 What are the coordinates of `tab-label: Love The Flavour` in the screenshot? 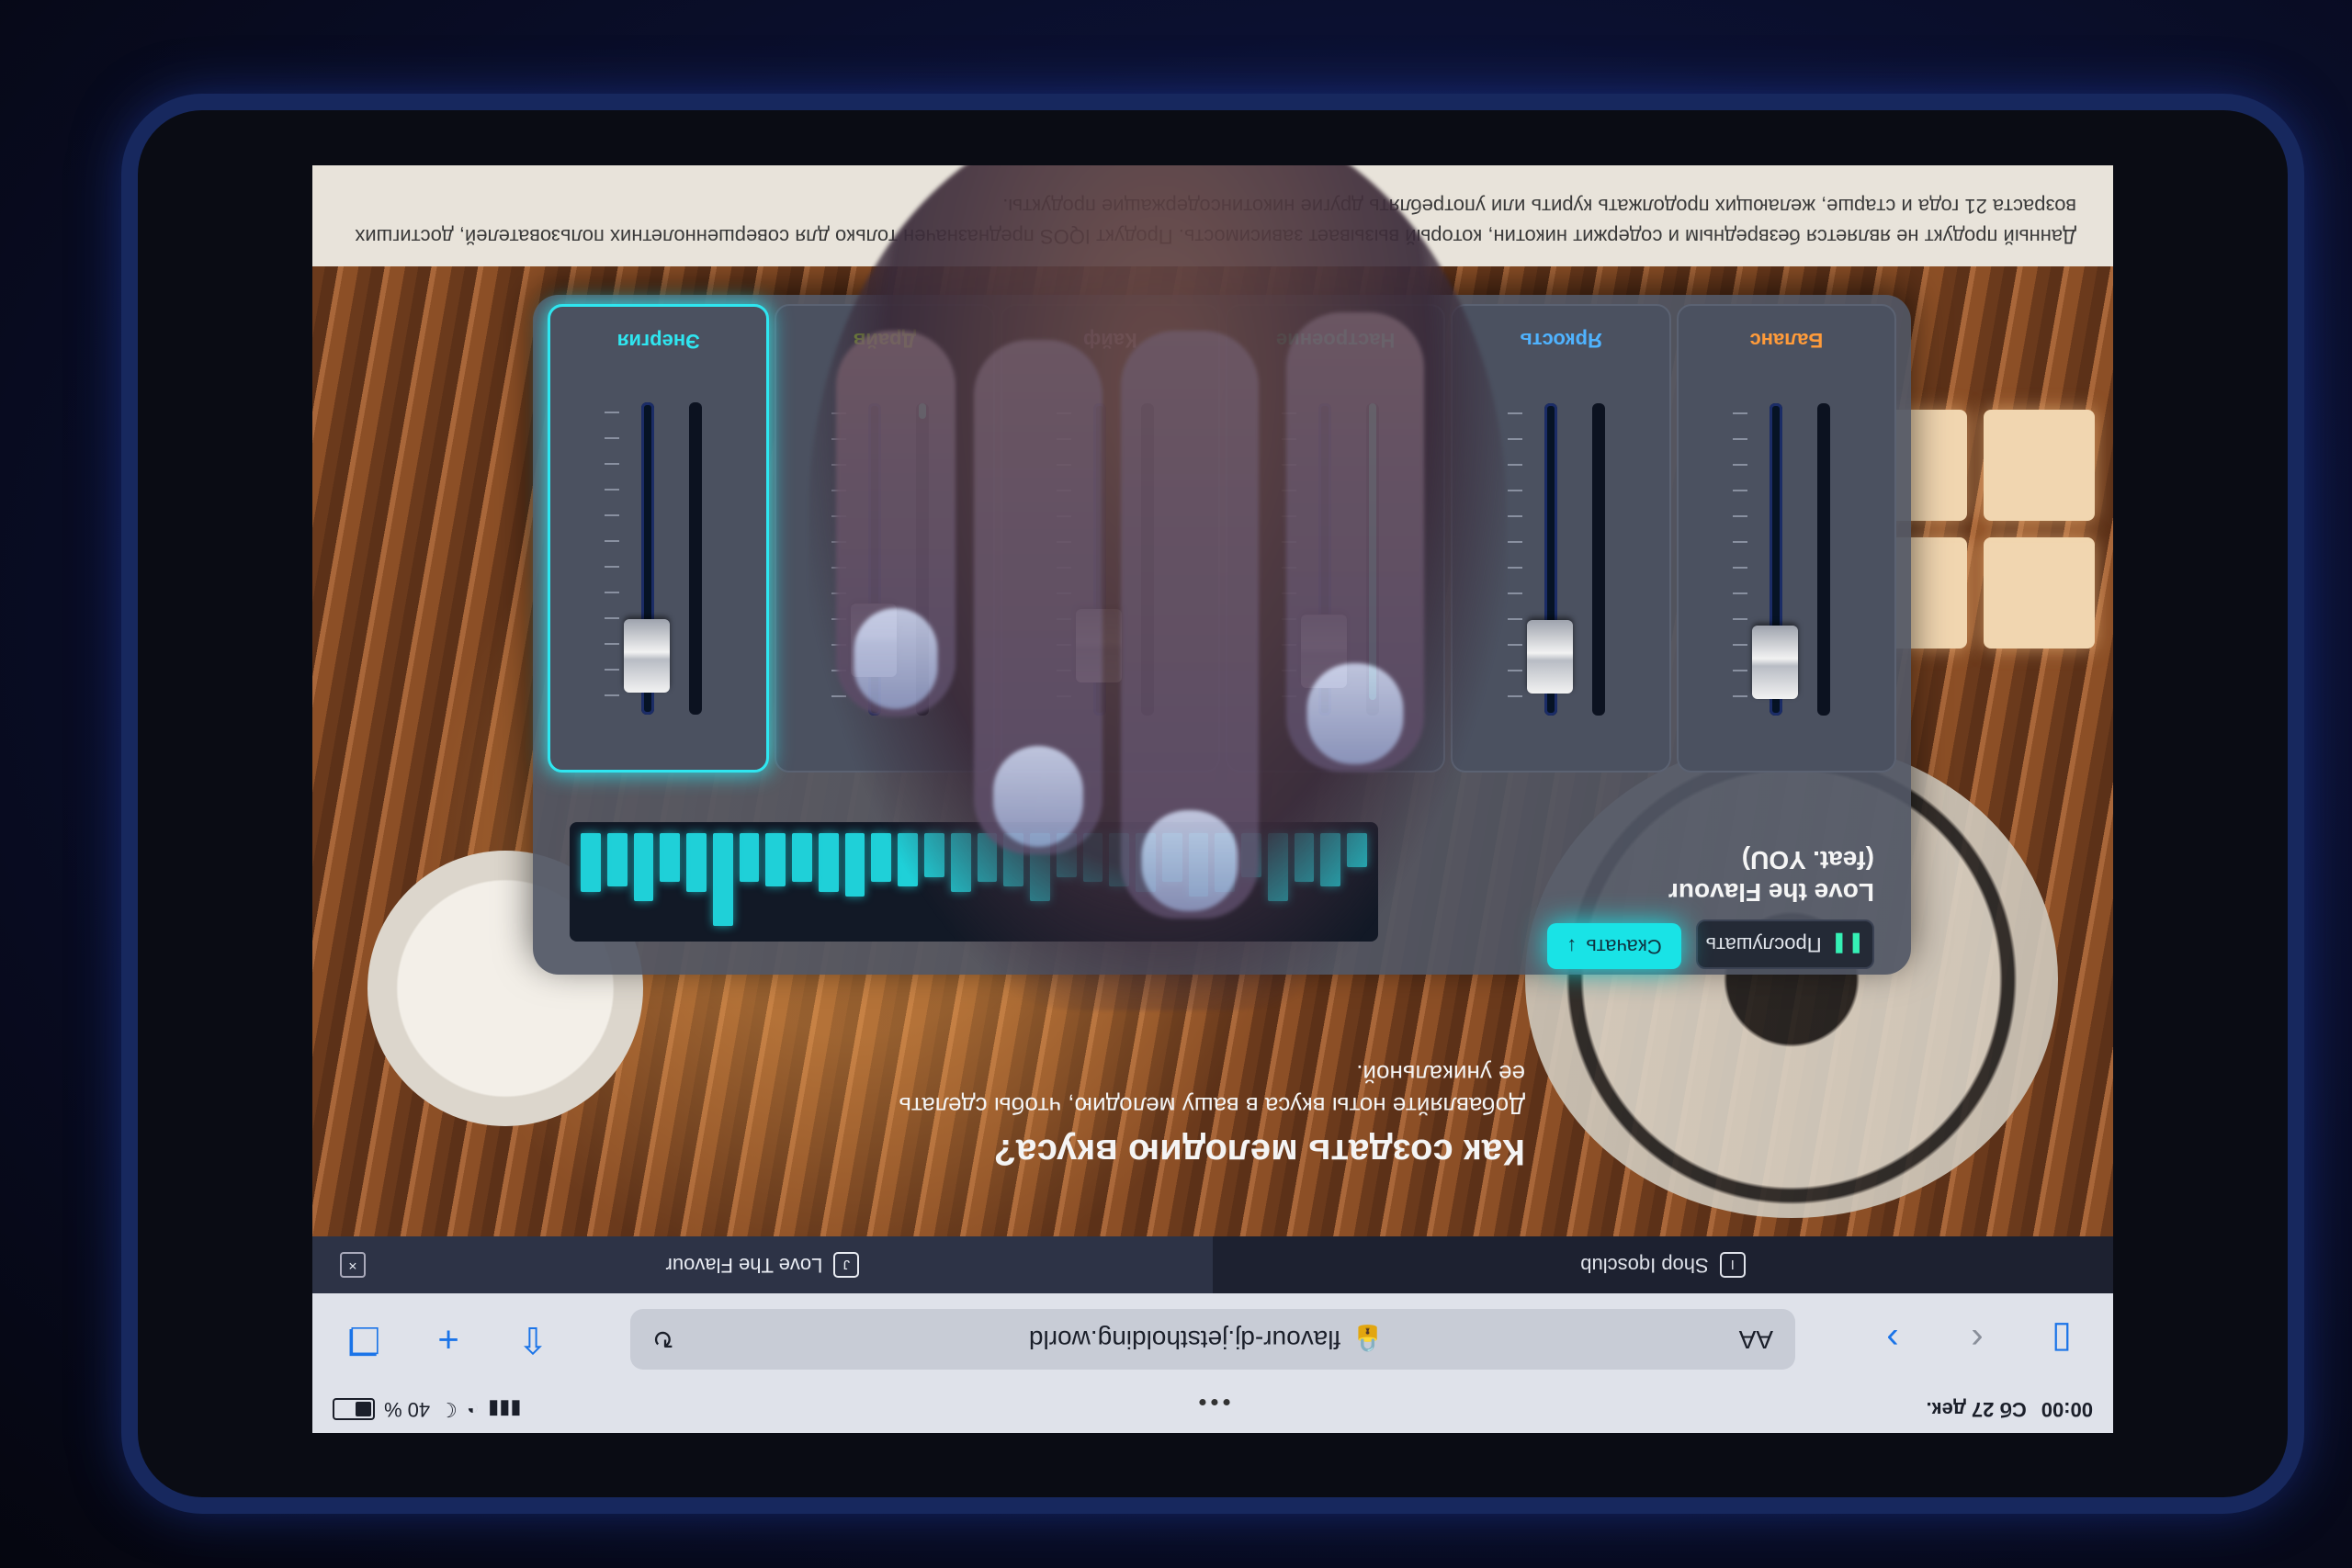 It's located at (744, 1265).